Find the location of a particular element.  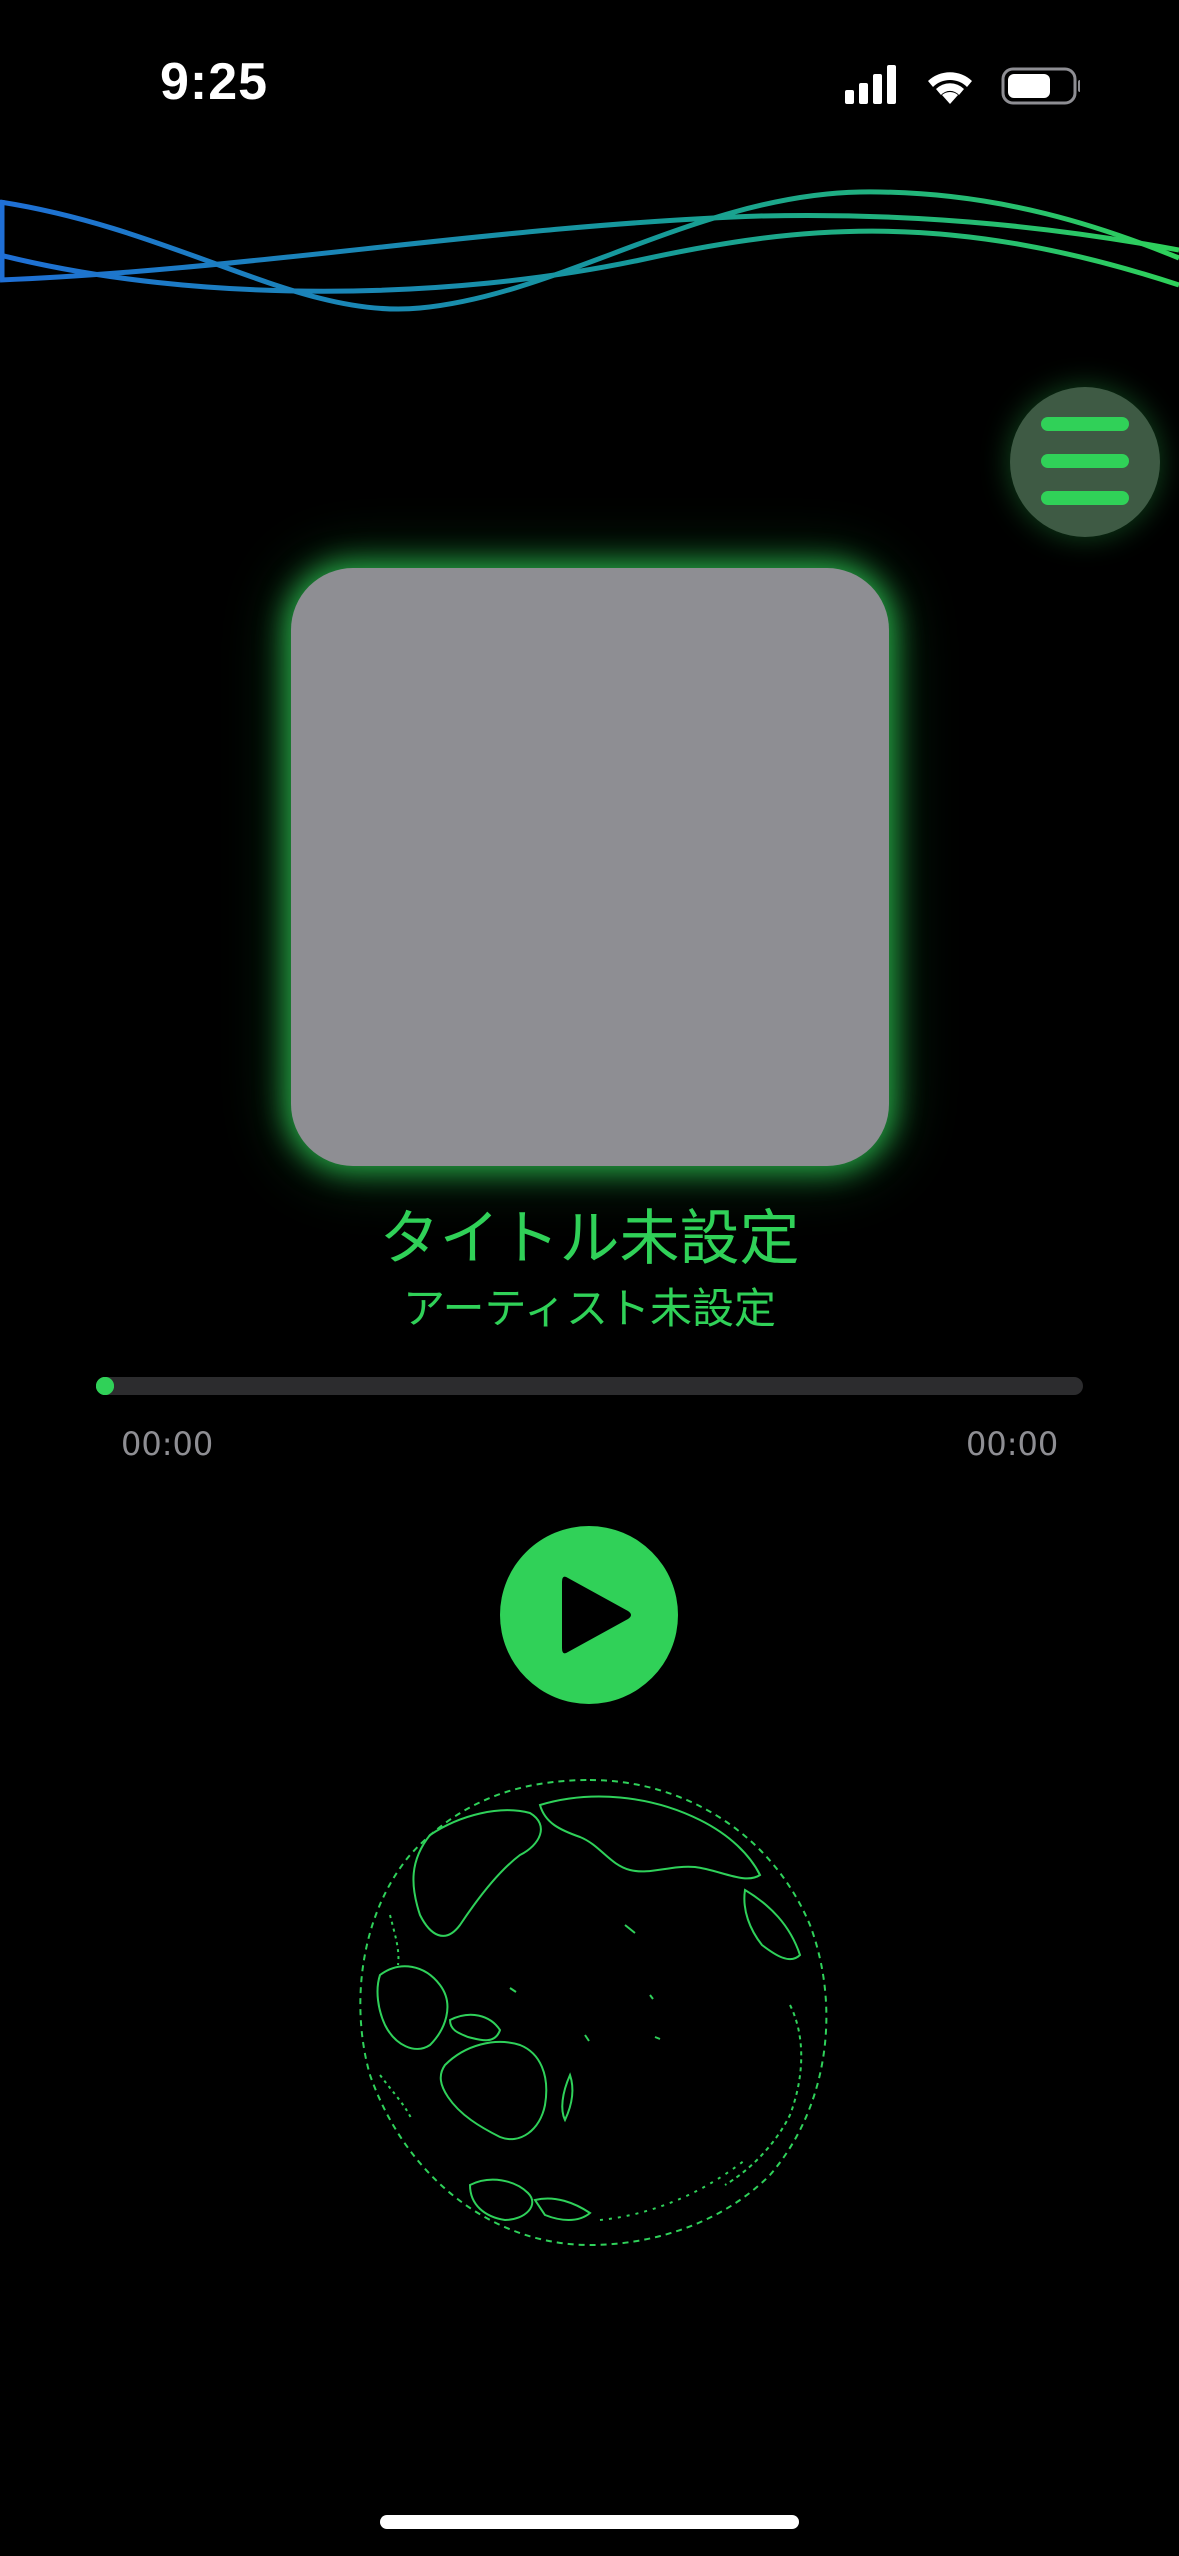

progress-bar is located at coordinates (589, 1386).